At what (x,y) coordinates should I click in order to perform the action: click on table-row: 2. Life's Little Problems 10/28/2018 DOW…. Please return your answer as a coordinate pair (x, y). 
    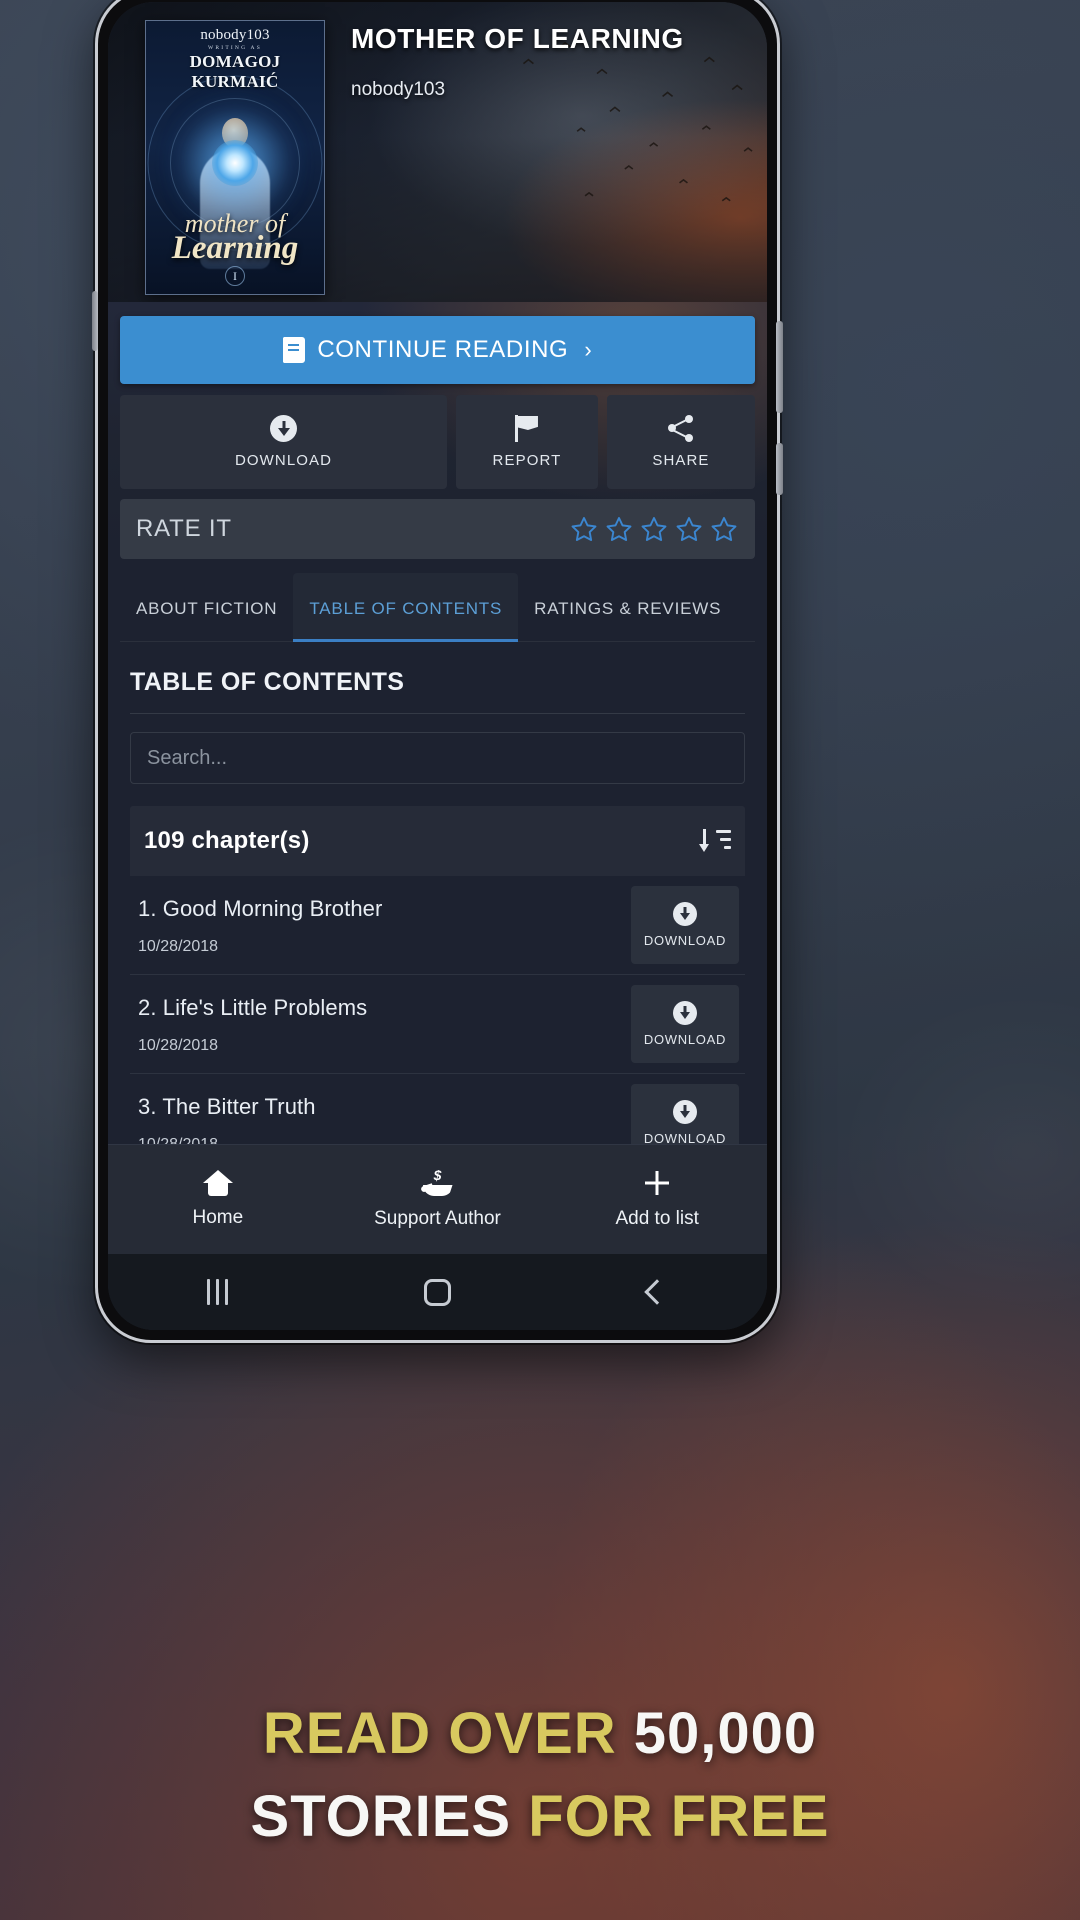
    Looking at the image, I should click on (437, 1024).